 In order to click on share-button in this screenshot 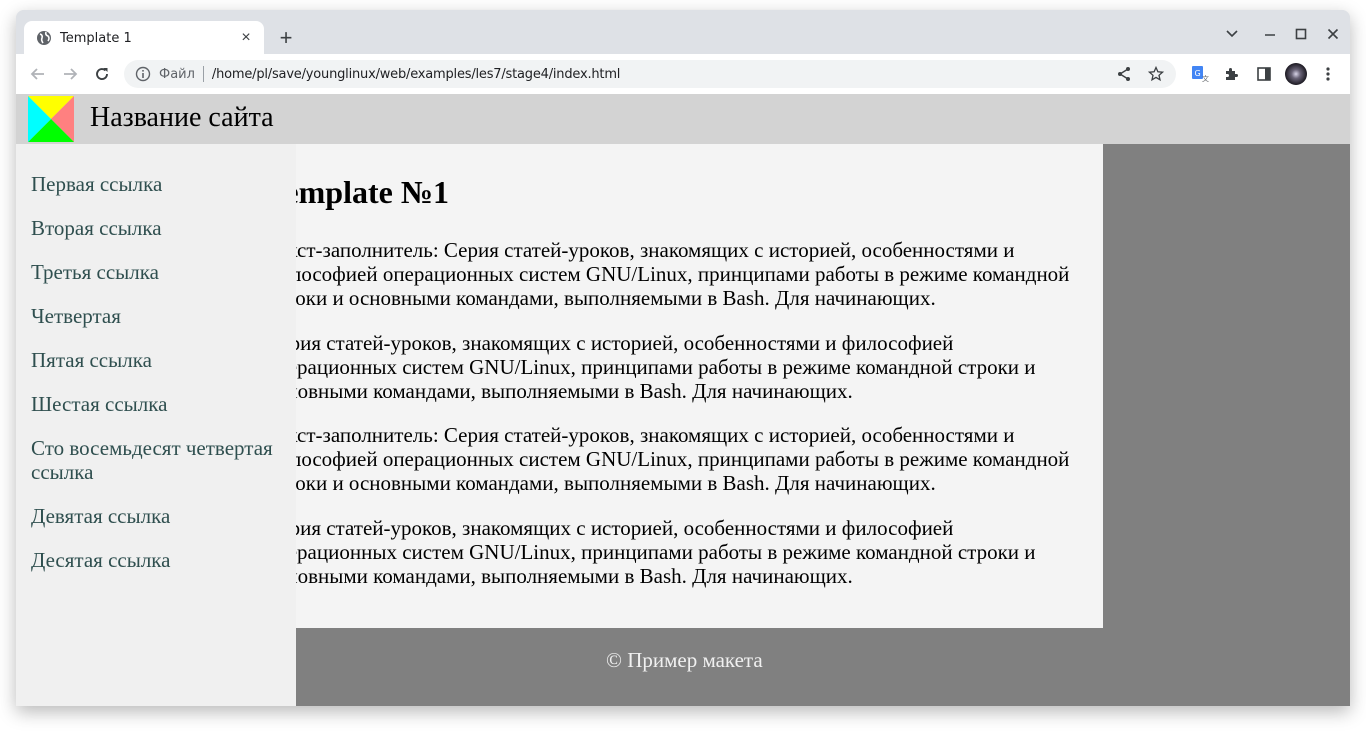, I will do `click(1124, 74)`.